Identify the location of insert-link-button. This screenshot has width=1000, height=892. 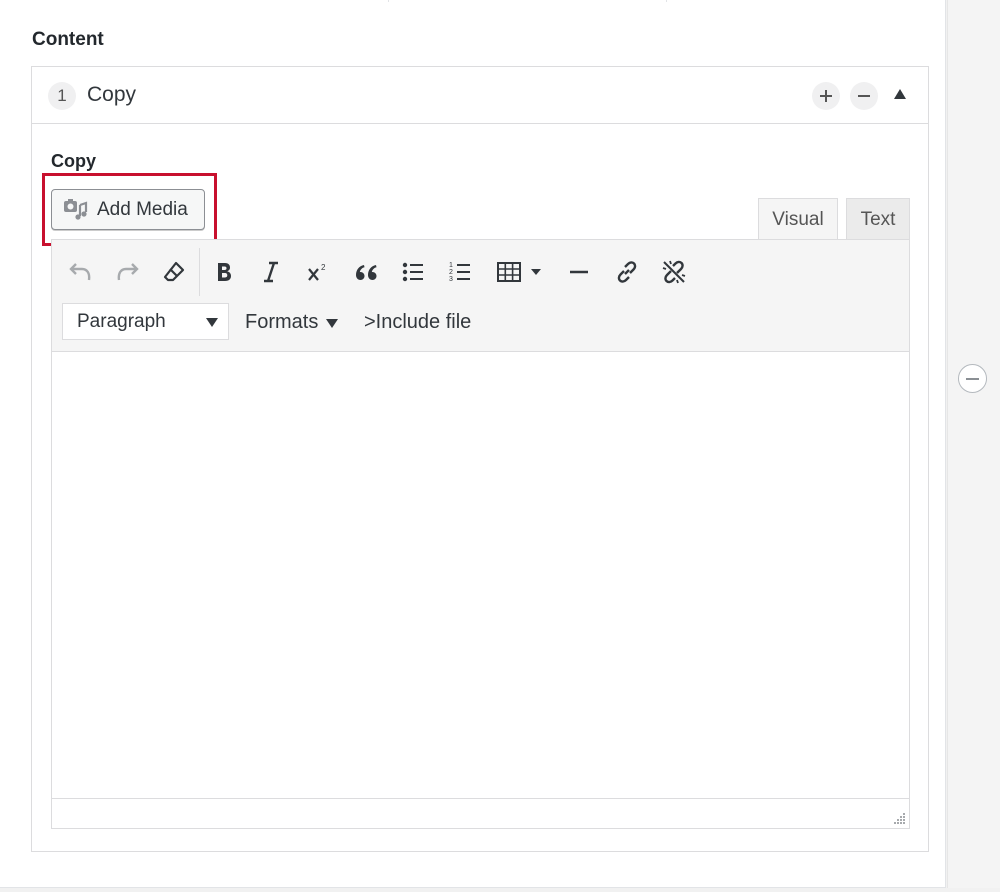
(627, 272).